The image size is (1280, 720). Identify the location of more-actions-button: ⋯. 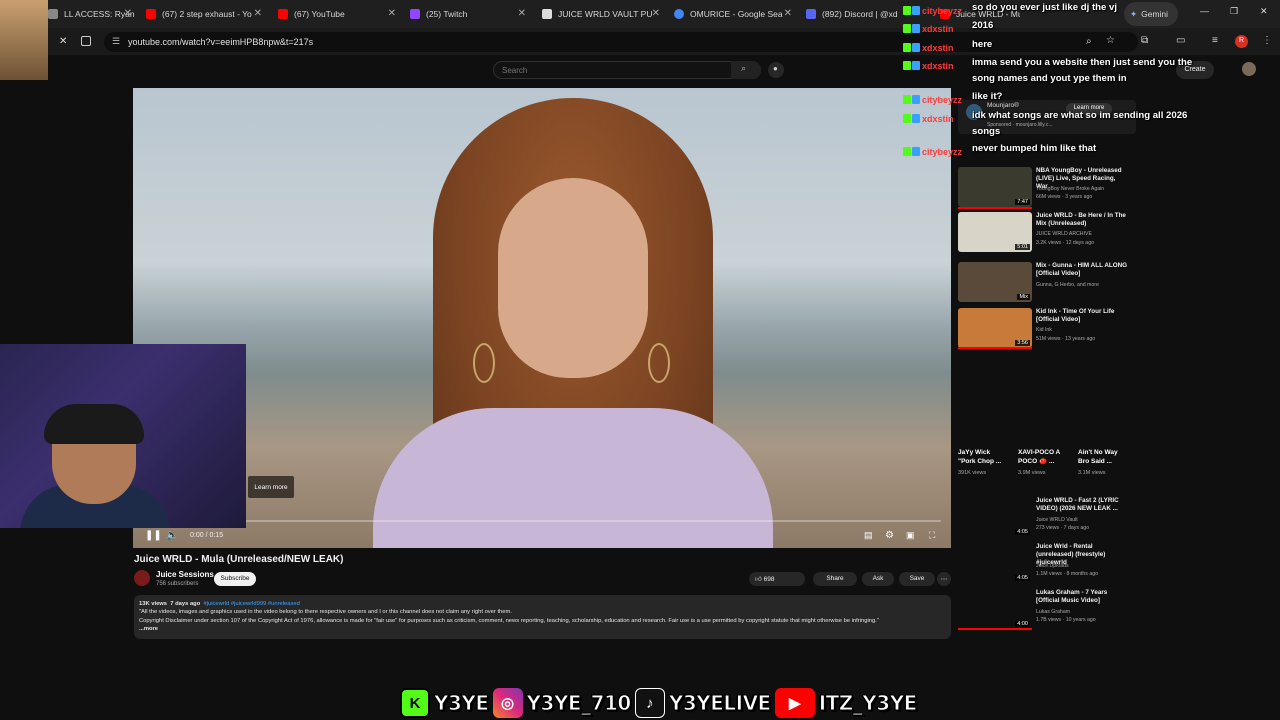
(944, 579).